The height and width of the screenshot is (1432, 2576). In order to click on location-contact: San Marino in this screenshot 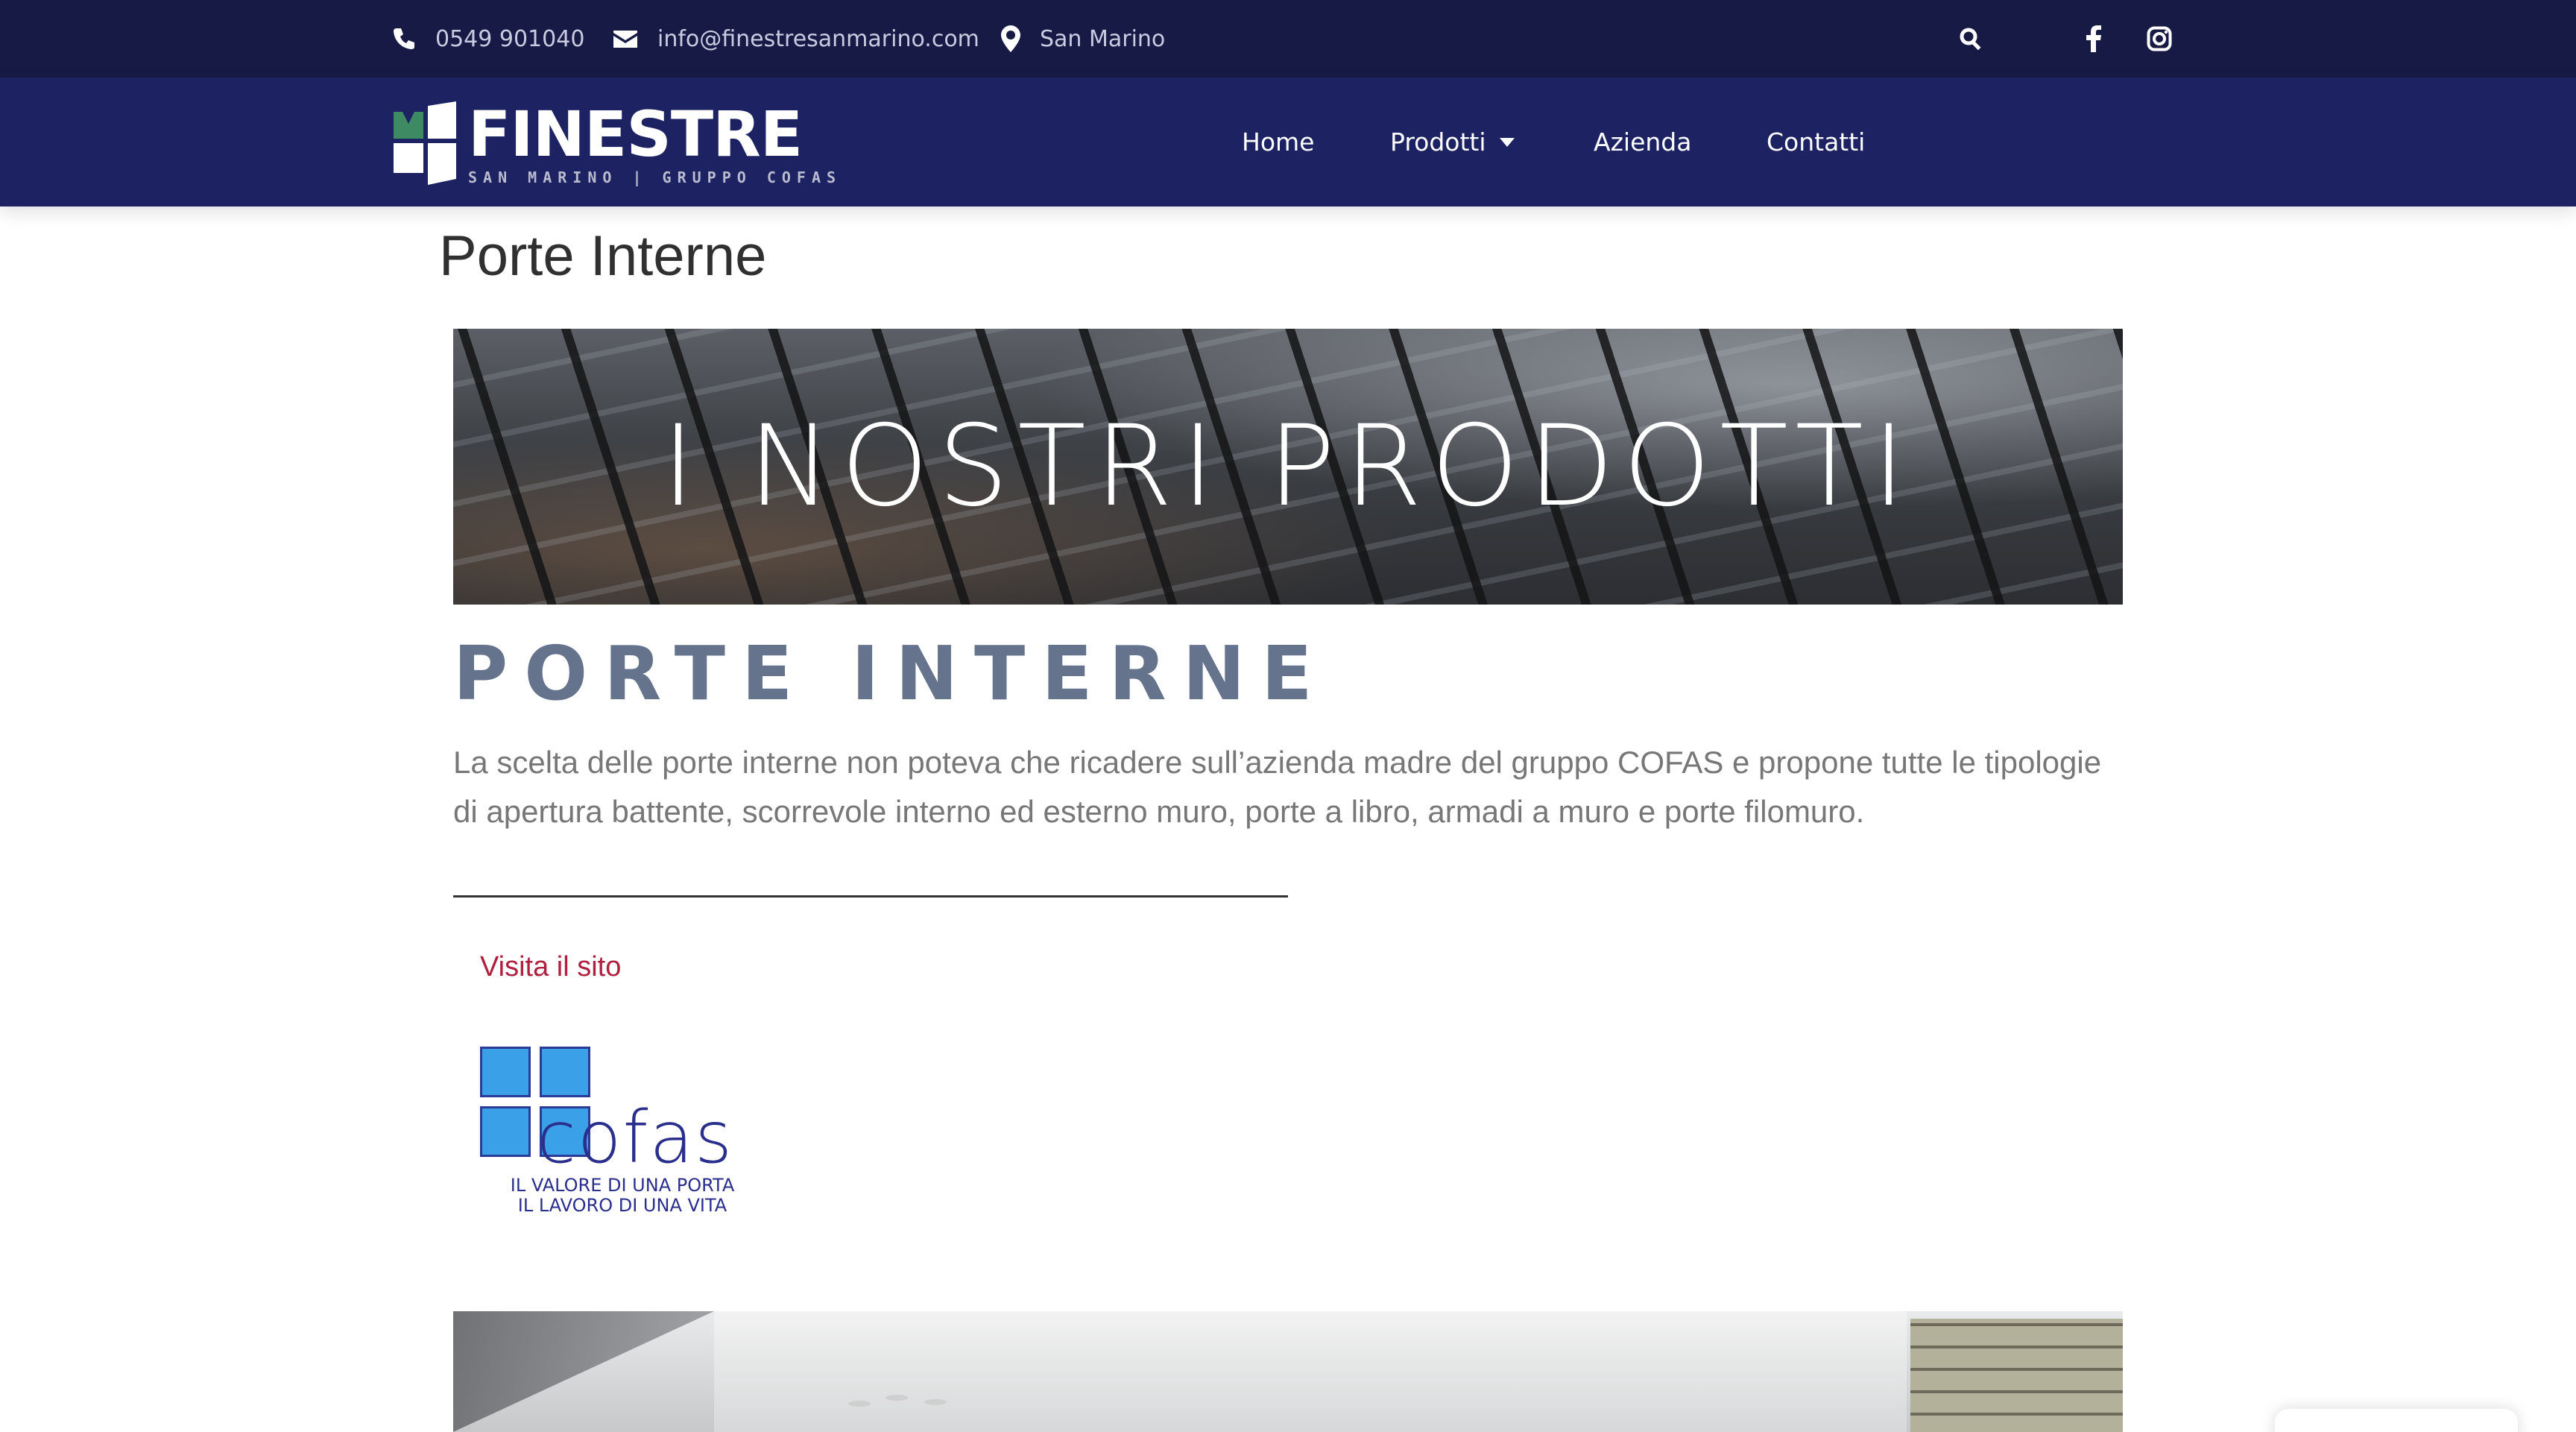, I will do `click(1083, 39)`.